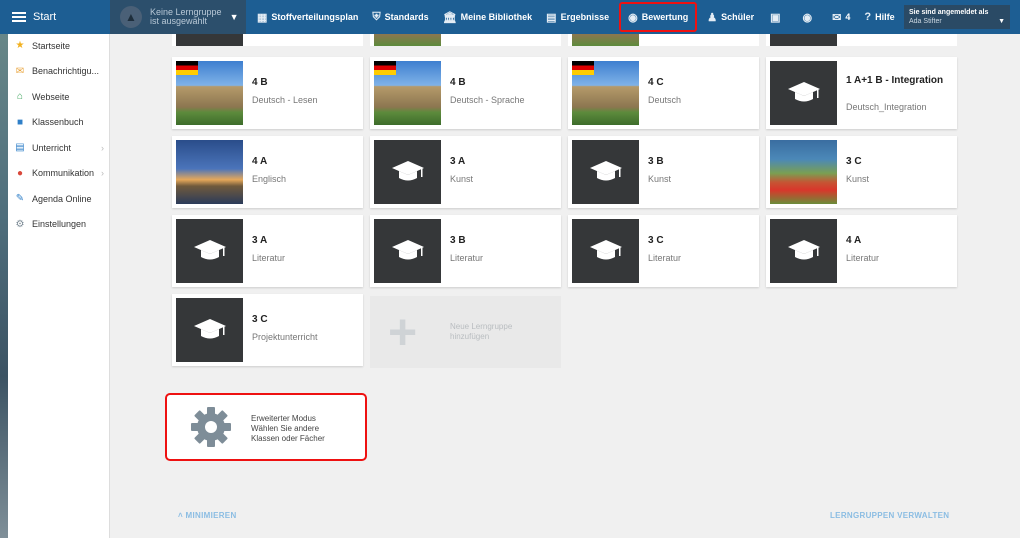  I want to click on group-tile: 3 A Literatur, so click(267, 251).